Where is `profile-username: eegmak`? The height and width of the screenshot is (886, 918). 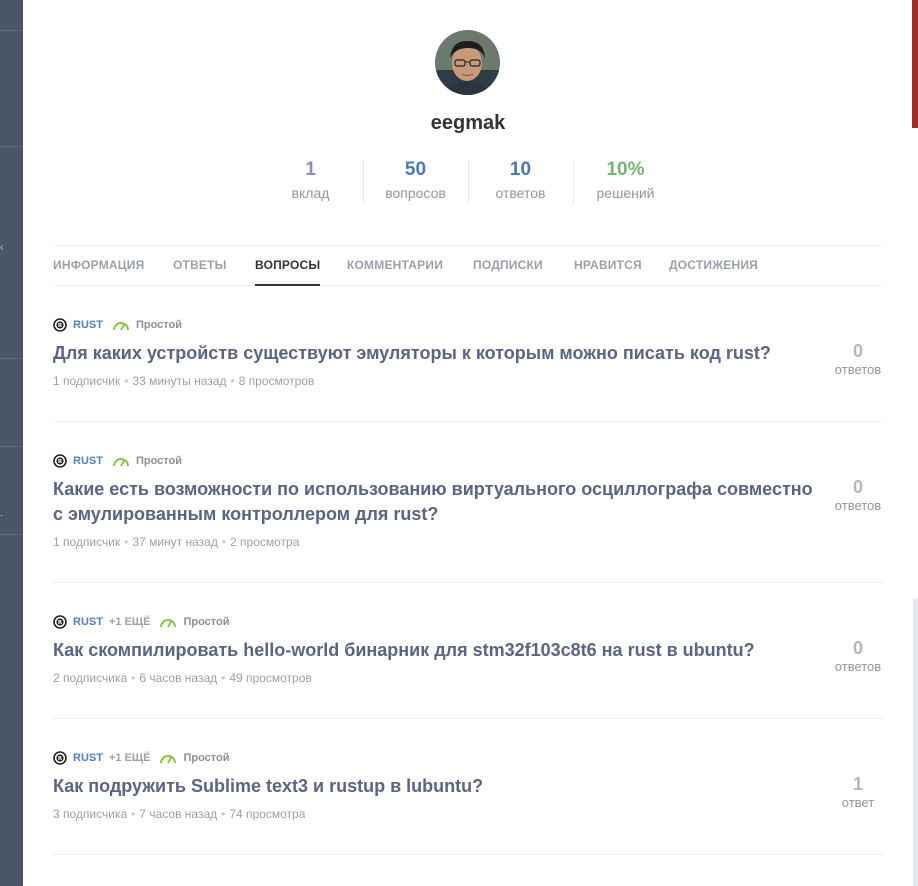 profile-username: eegmak is located at coordinates (468, 123).